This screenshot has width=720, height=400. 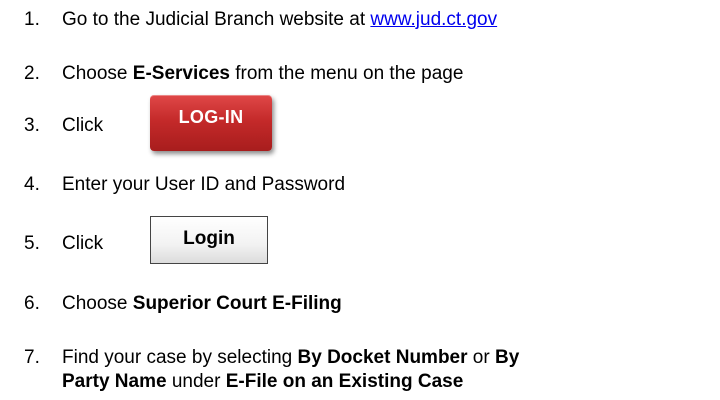 What do you see at coordinates (204, 184) in the screenshot?
I see `step-4-text: Enter your User ID and Password` at bounding box center [204, 184].